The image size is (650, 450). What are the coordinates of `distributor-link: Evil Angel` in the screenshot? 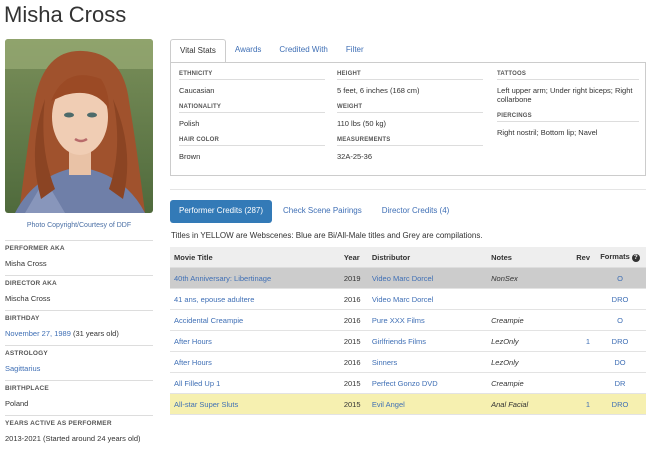 It's located at (388, 404).